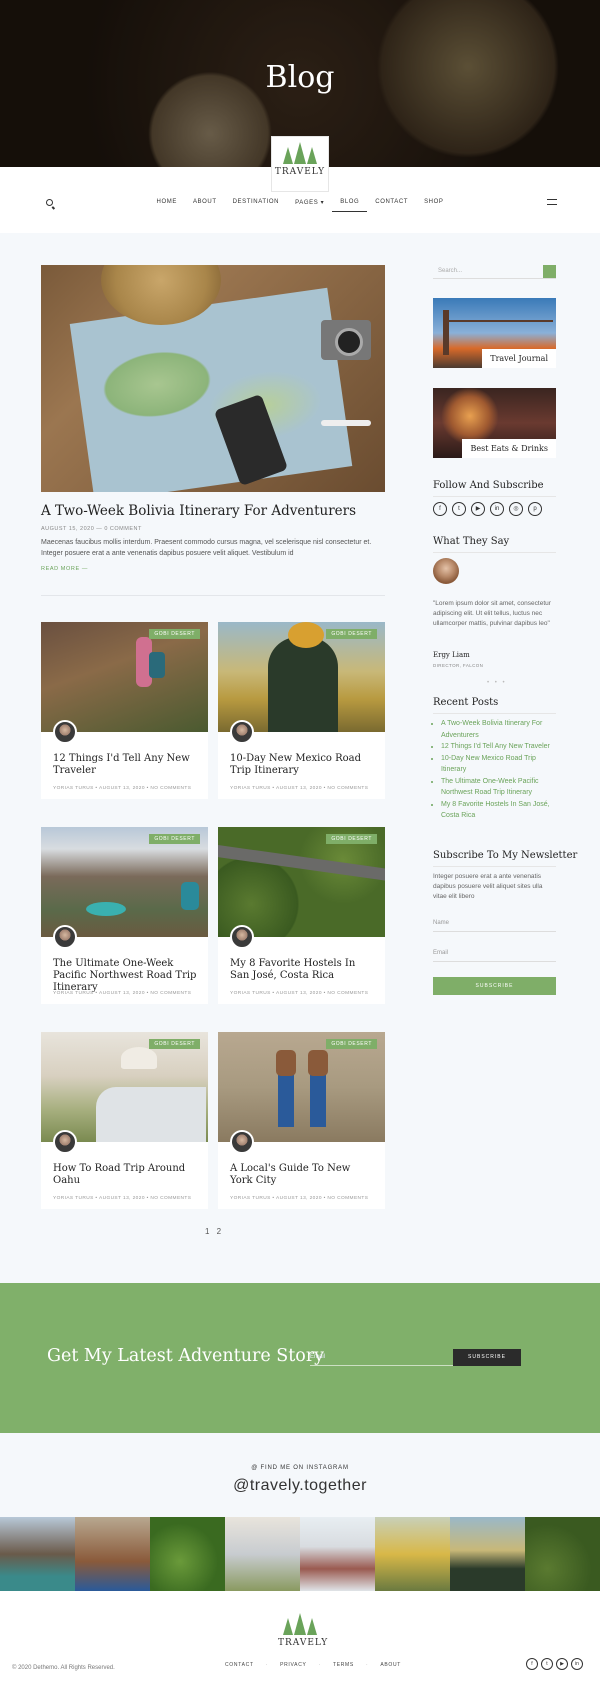  Describe the element at coordinates (516, 509) in the screenshot. I see `instagram-icon: ◎` at that location.